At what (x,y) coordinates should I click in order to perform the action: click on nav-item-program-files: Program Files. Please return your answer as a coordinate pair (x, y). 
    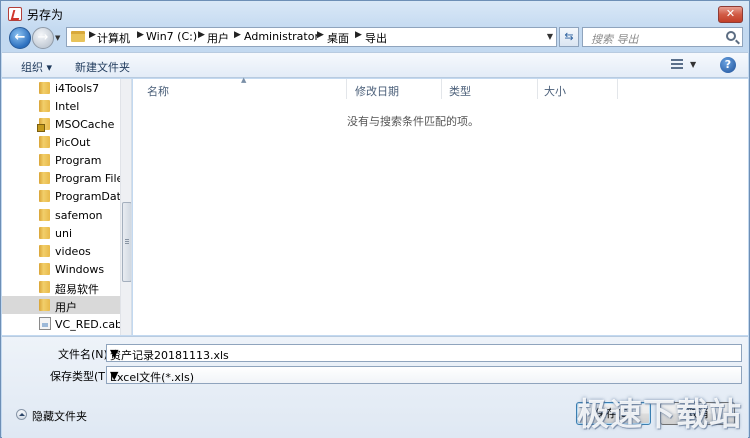
    Looking at the image, I should click on (68, 178).